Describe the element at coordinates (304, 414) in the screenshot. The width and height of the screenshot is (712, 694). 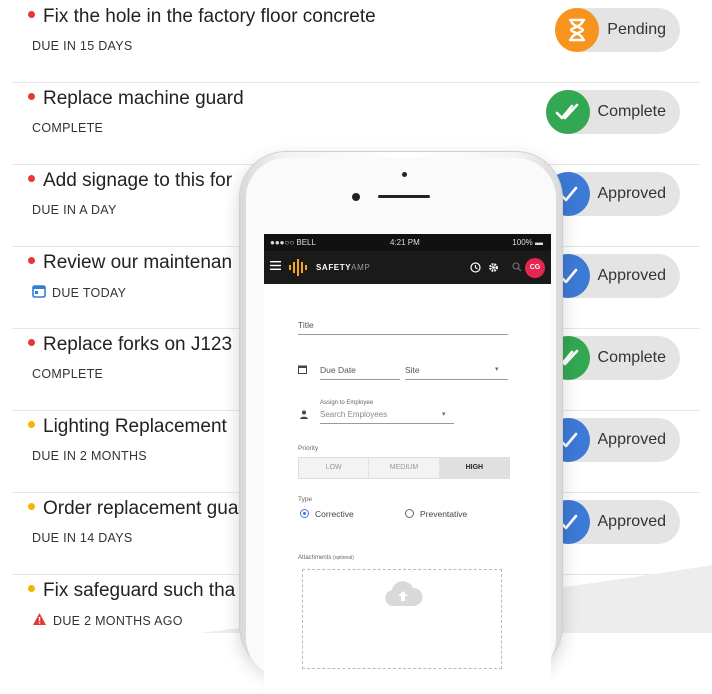
I see `person-icon` at that location.